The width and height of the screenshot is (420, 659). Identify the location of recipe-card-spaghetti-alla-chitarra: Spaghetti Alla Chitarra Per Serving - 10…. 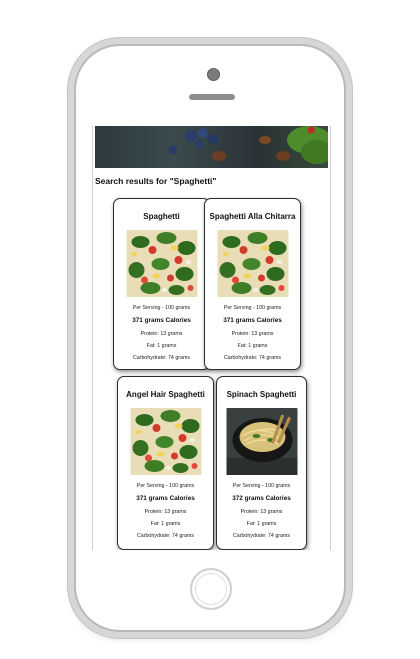
(252, 284).